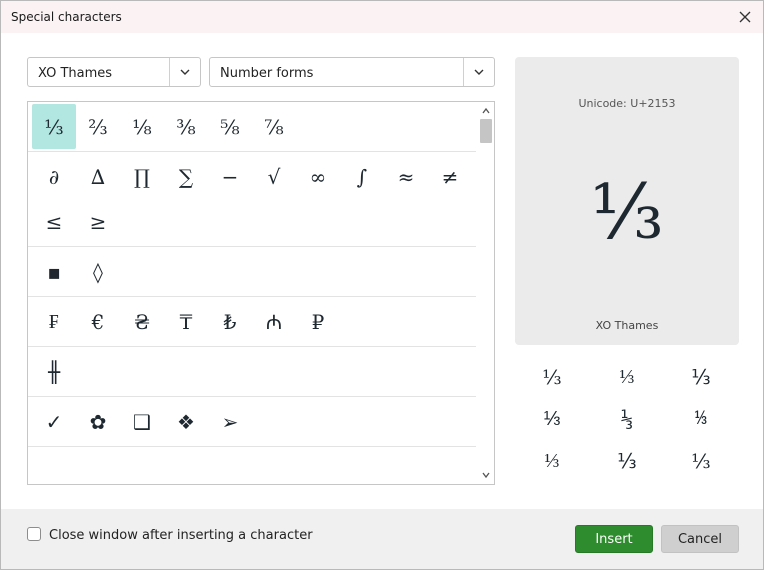 The image size is (764, 570). What do you see at coordinates (230, 176) in the screenshot?
I see `char-cell: −` at bounding box center [230, 176].